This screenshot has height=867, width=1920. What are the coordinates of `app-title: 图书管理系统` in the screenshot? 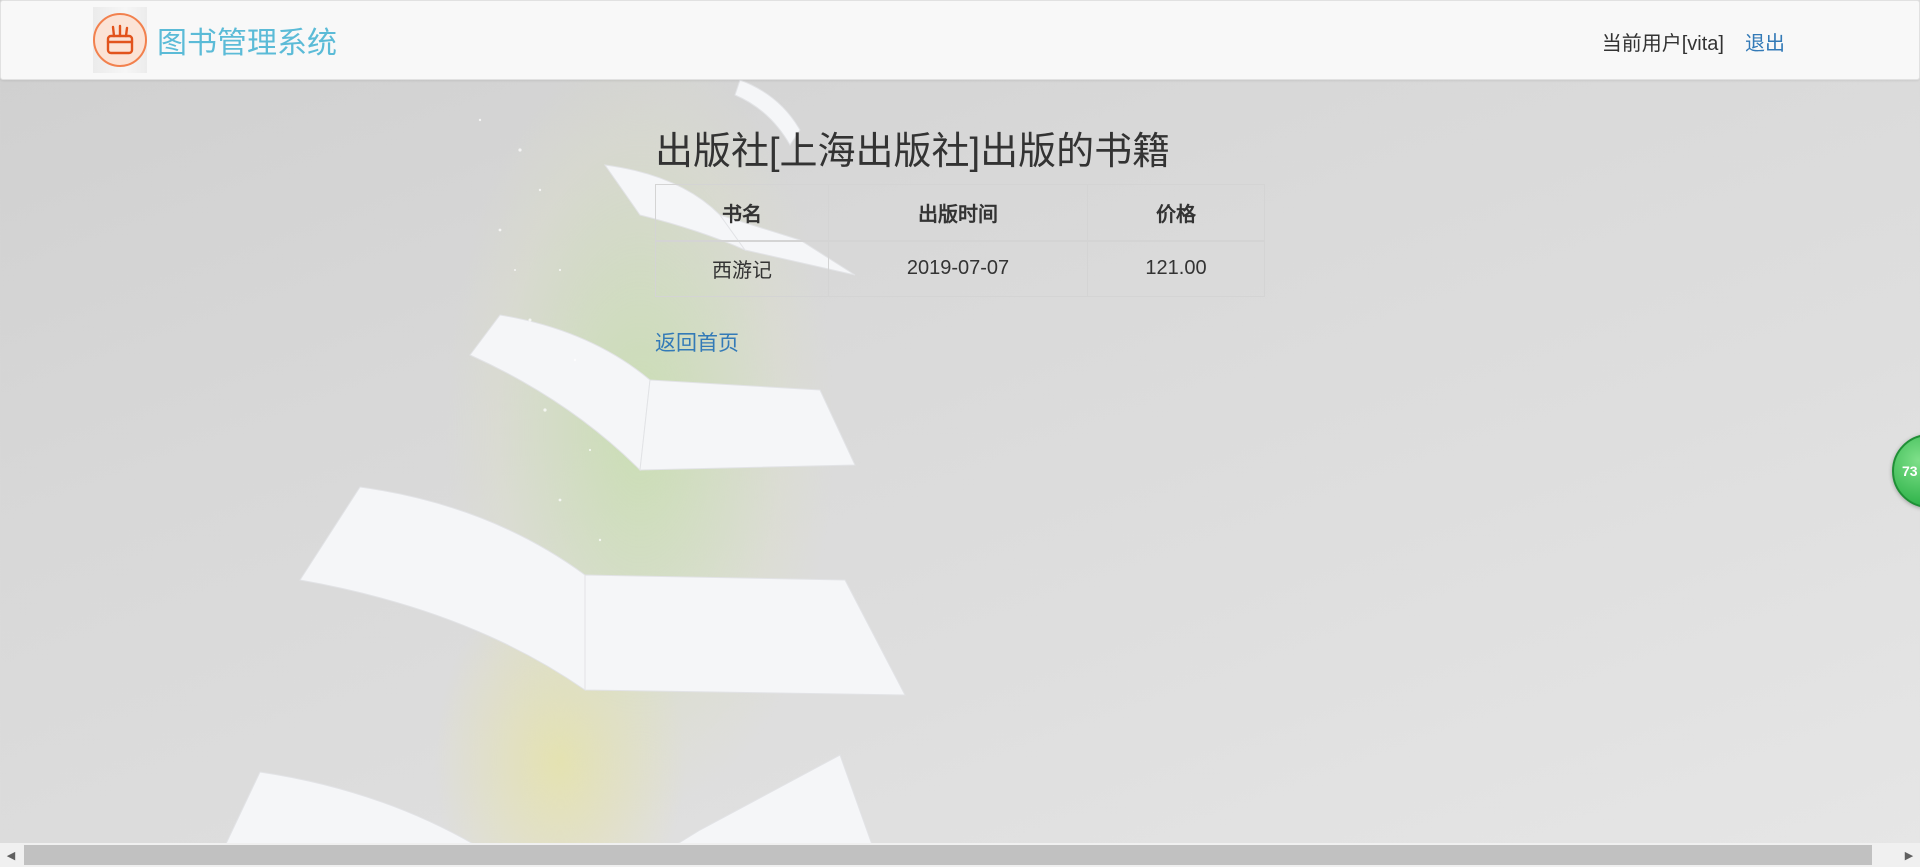 It's located at (247, 40).